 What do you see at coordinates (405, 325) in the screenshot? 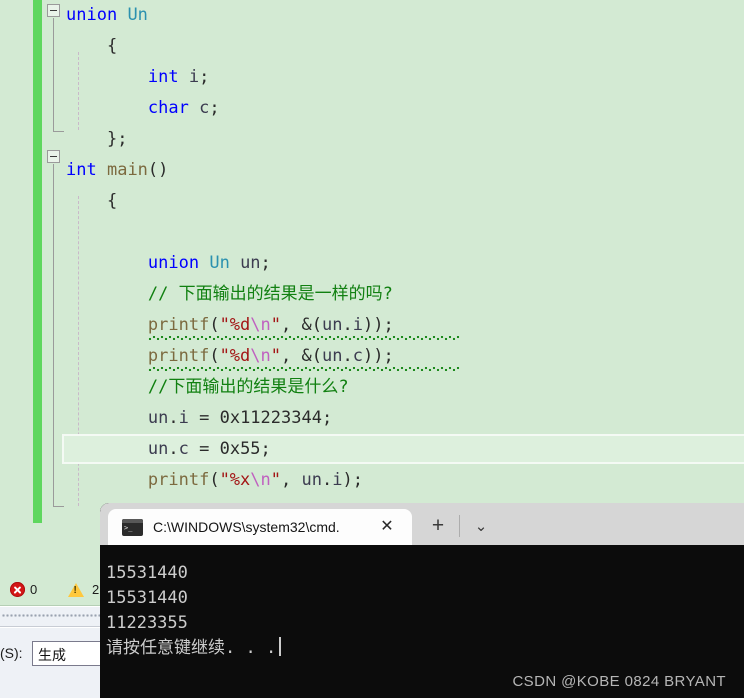
I see `code-line: printf("%d\n", &(un.i));` at bounding box center [405, 325].